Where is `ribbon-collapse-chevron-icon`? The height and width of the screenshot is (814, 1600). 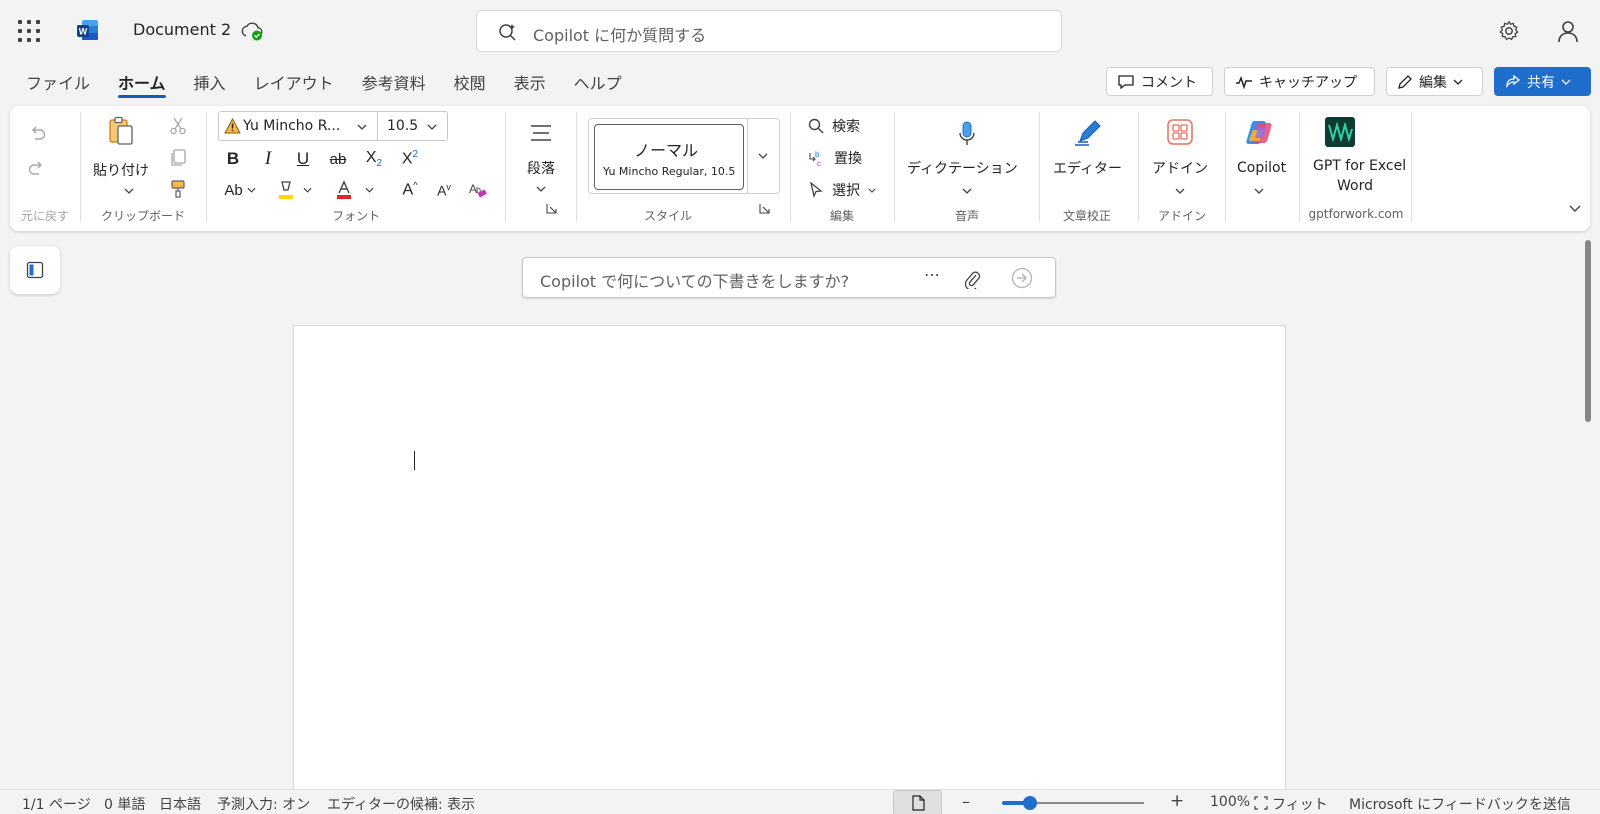
ribbon-collapse-chevron-icon is located at coordinates (1575, 208).